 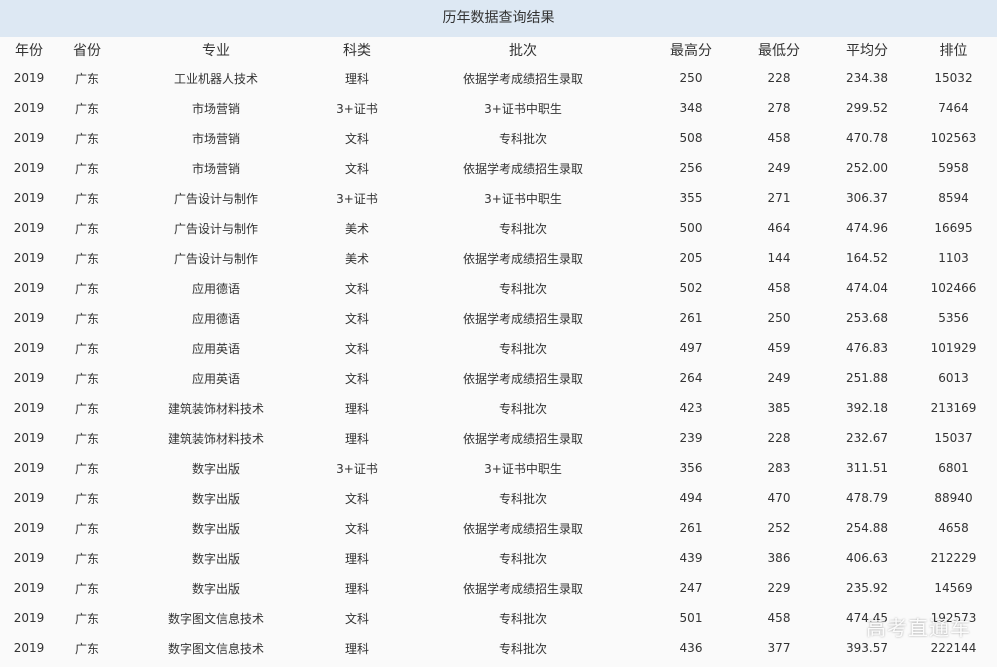 What do you see at coordinates (691, 648) in the screenshot?
I see `cell-max-score: 436` at bounding box center [691, 648].